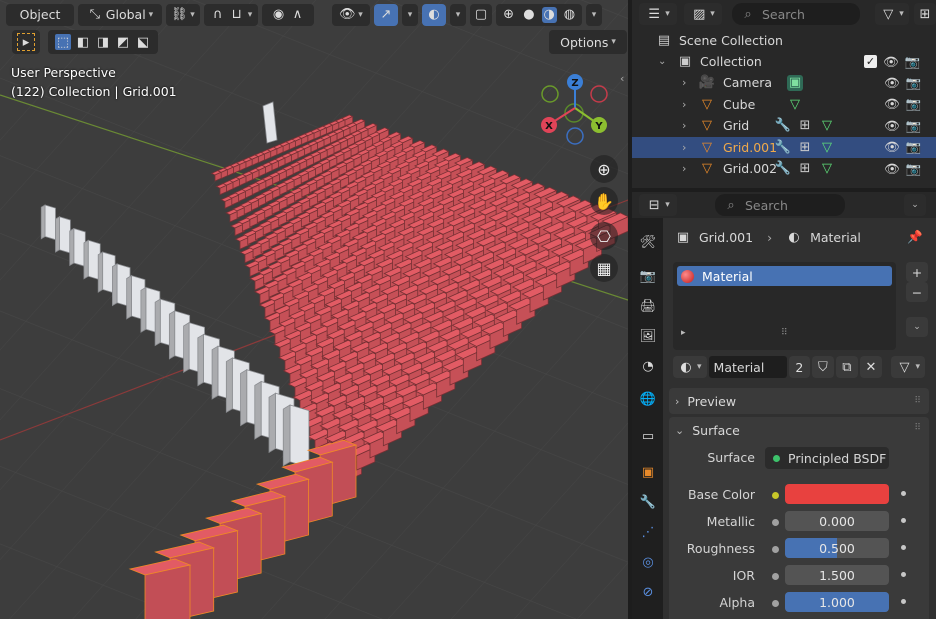 The image size is (936, 619). I want to click on collapse-sidebar-icon: ‹, so click(622, 78).